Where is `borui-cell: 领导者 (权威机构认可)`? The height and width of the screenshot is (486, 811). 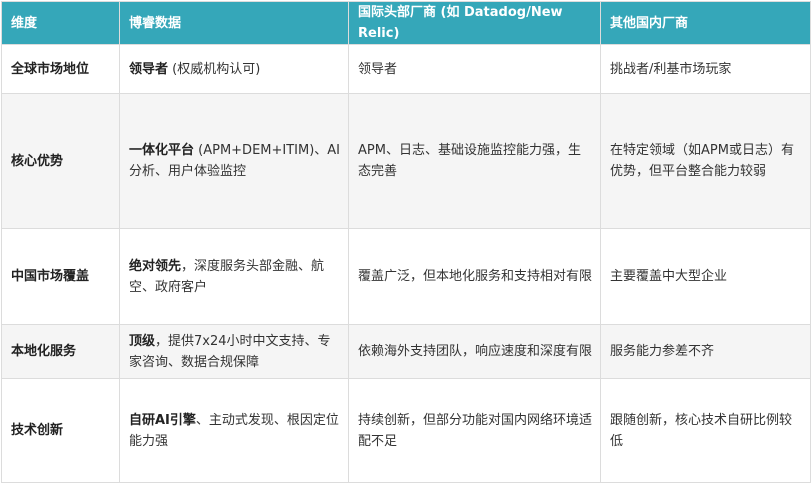 borui-cell: 领导者 (权威机构认可) is located at coordinates (234, 69).